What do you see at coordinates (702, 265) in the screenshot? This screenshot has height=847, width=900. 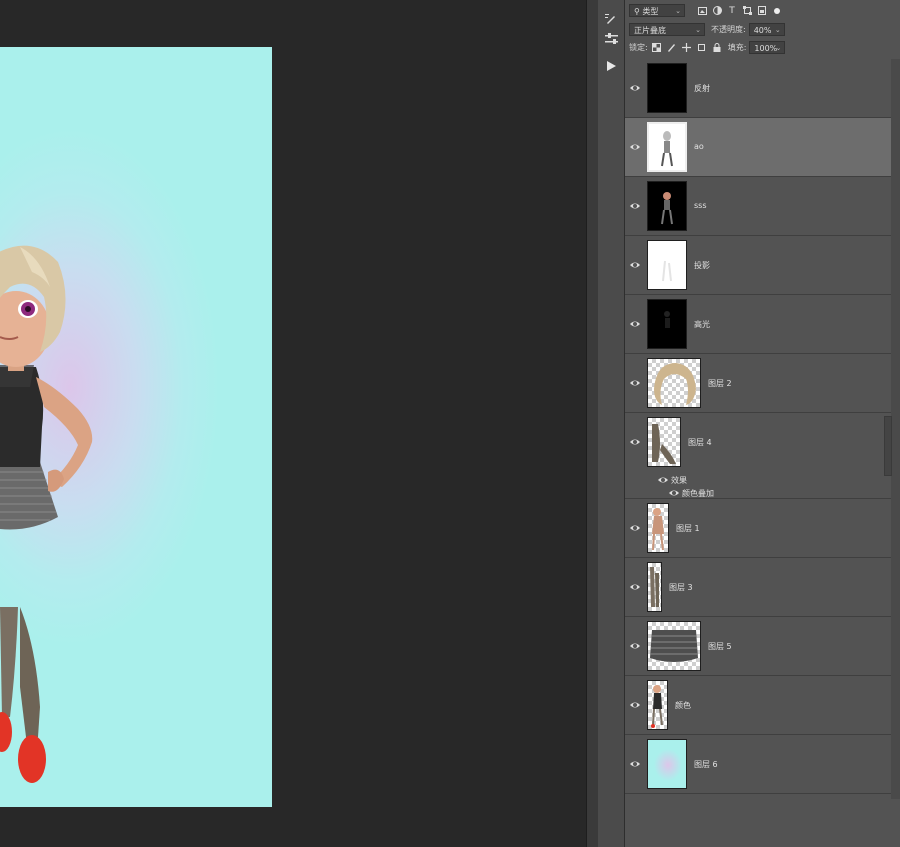 I see `layer-name: 投影` at bounding box center [702, 265].